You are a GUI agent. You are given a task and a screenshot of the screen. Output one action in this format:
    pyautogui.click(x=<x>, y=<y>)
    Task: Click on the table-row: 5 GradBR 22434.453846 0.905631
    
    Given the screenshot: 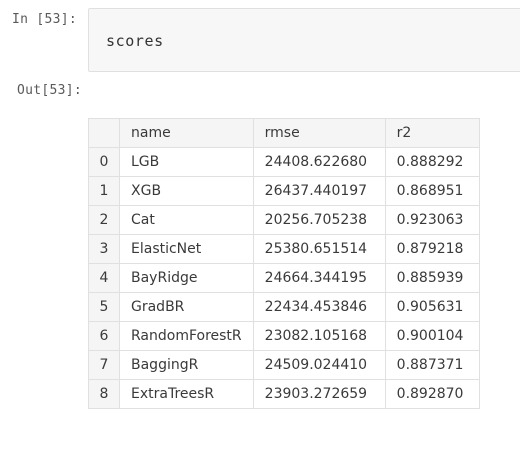 What is the action you would take?
    pyautogui.click(x=284, y=307)
    